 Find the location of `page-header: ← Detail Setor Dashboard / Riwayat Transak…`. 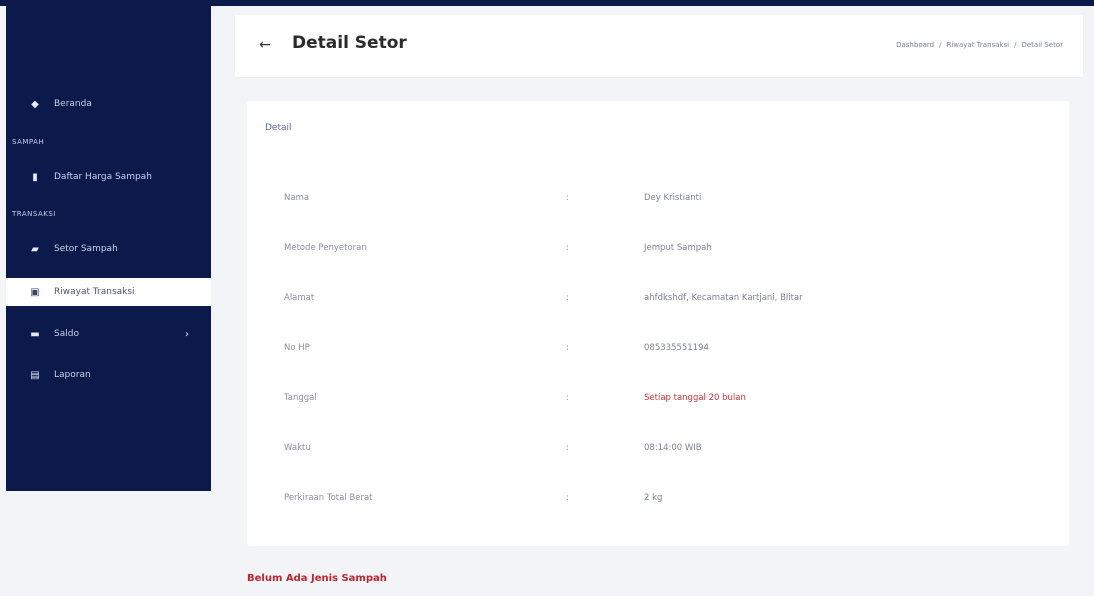

page-header: ← Detail Setor Dashboard / Riwayat Transak… is located at coordinates (659, 46).